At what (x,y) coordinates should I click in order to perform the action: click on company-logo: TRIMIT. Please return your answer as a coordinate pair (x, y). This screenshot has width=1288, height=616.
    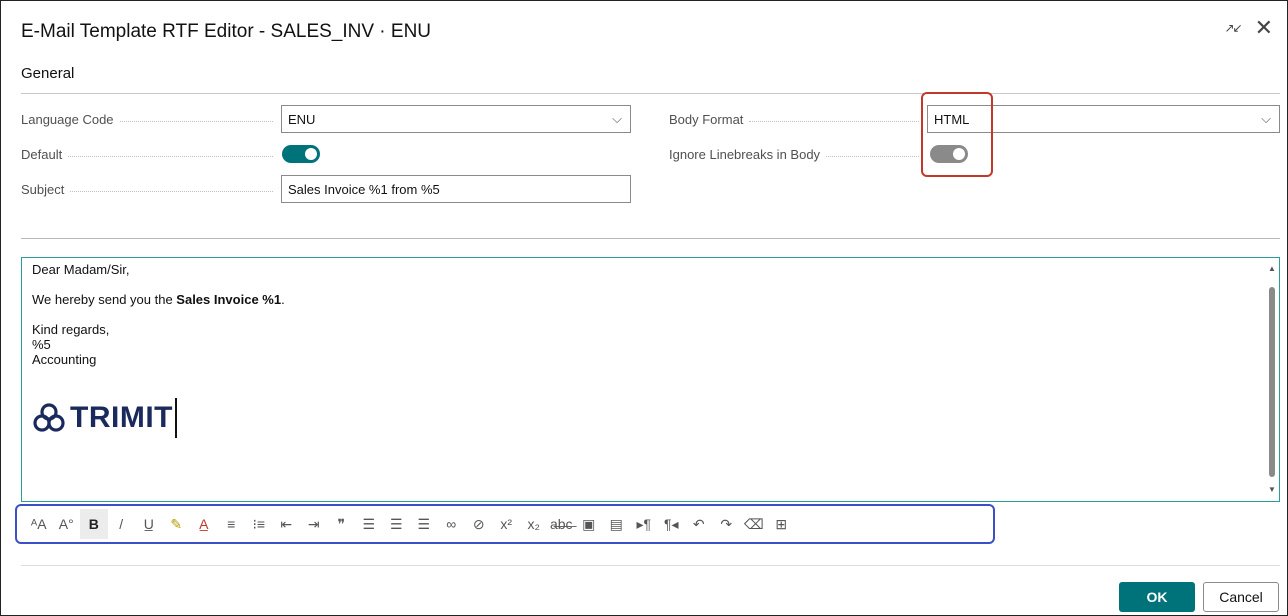
    Looking at the image, I should click on (104, 418).